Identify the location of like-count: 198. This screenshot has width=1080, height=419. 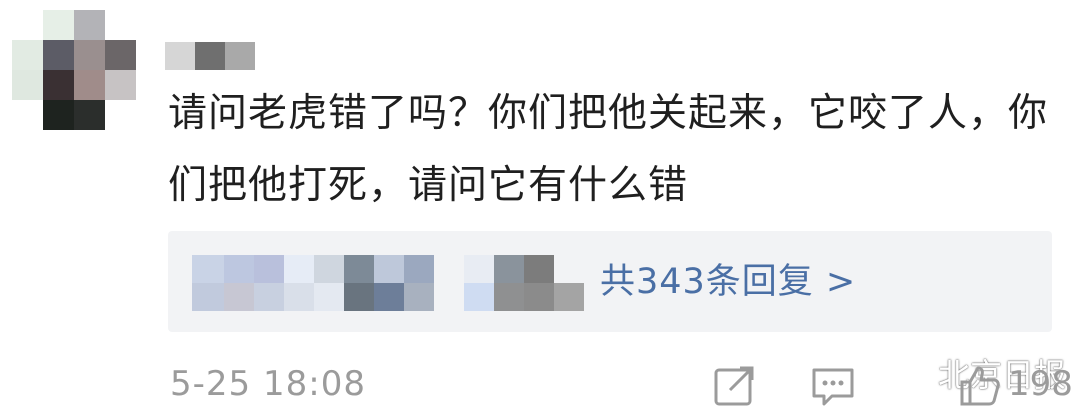
(1040, 384).